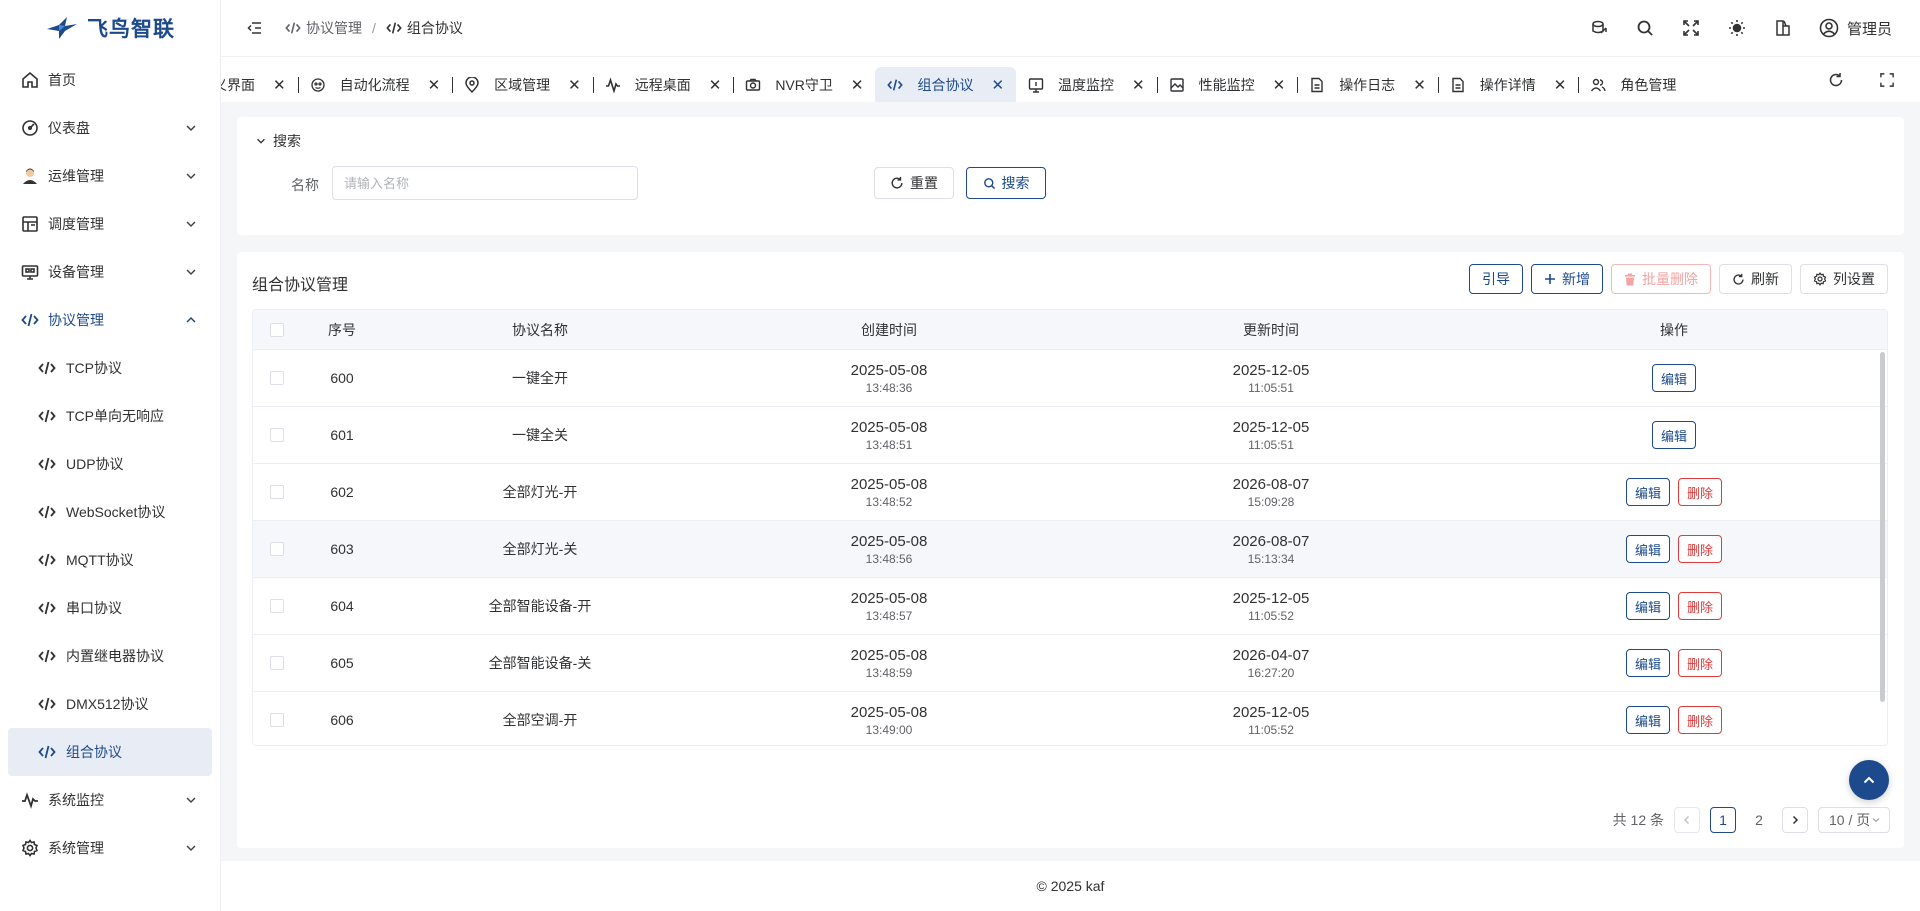 Image resolution: width=1920 pixels, height=911 pixels. I want to click on cell-updated: 2025-12-05 11:05:51, so click(1271, 378).